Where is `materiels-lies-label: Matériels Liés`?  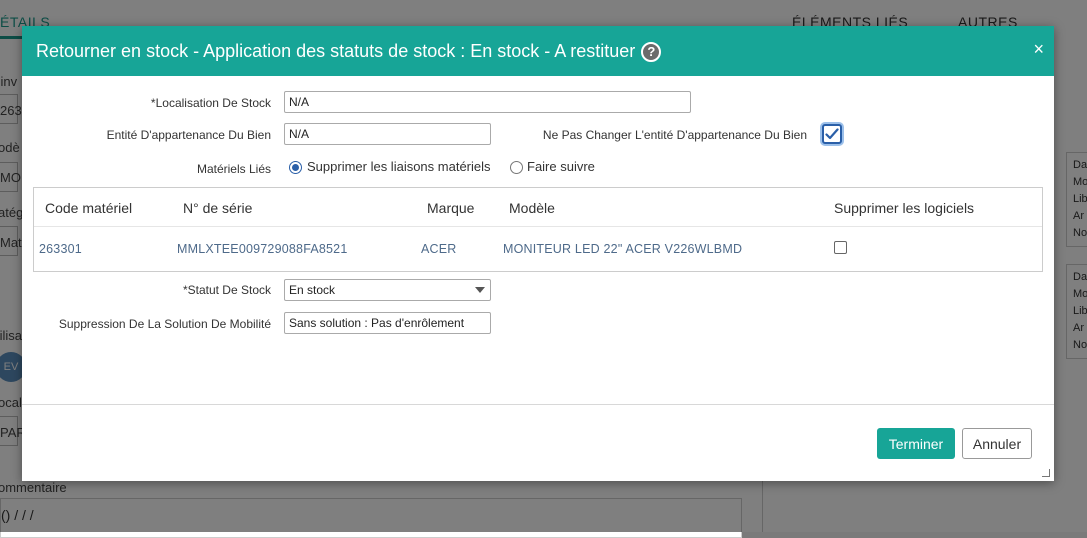
materiels-lies-label: Matériels Liés is located at coordinates (233, 169).